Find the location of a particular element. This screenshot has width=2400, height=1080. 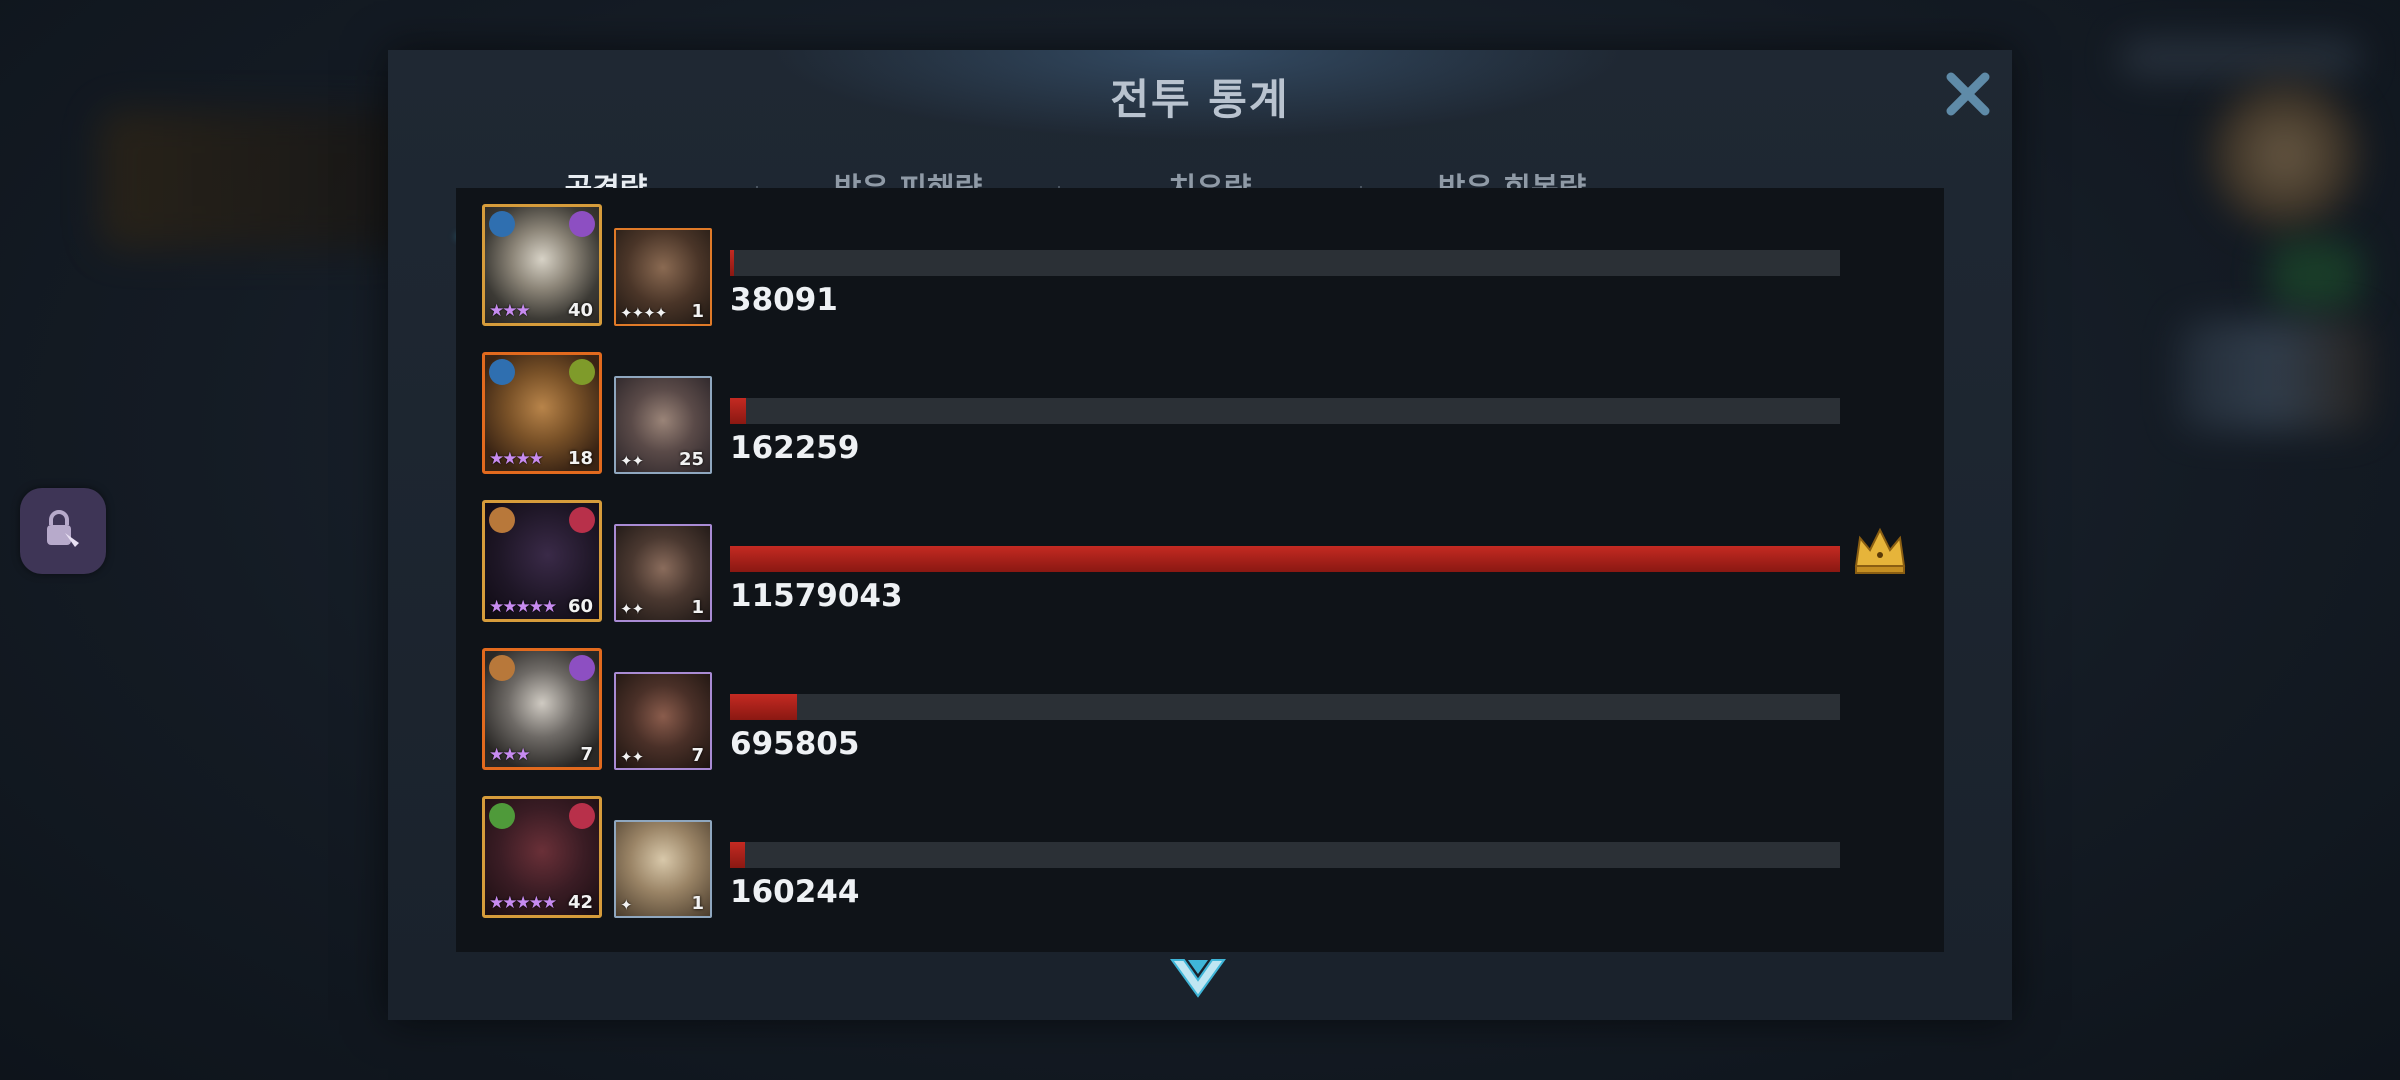

side-lock-button is located at coordinates (63, 531).